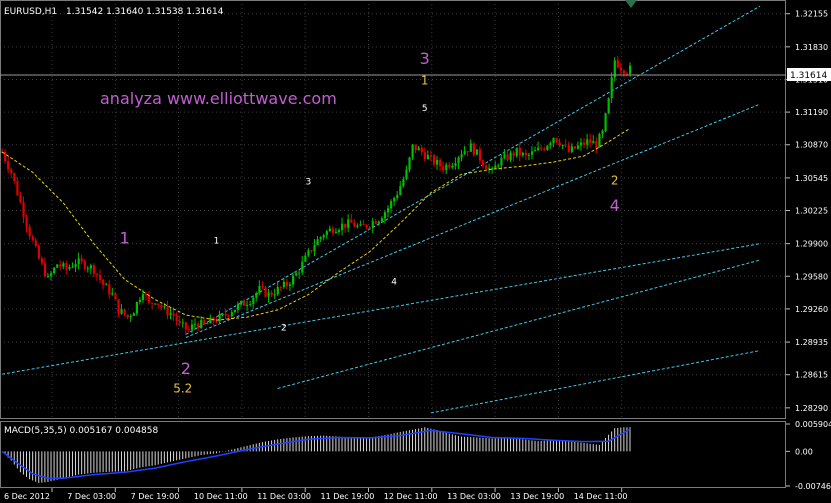 Image resolution: width=831 pixels, height=503 pixels. Describe the element at coordinates (348, 496) in the screenshot. I see `time-tick-label: 11 Dec 19:00` at that location.